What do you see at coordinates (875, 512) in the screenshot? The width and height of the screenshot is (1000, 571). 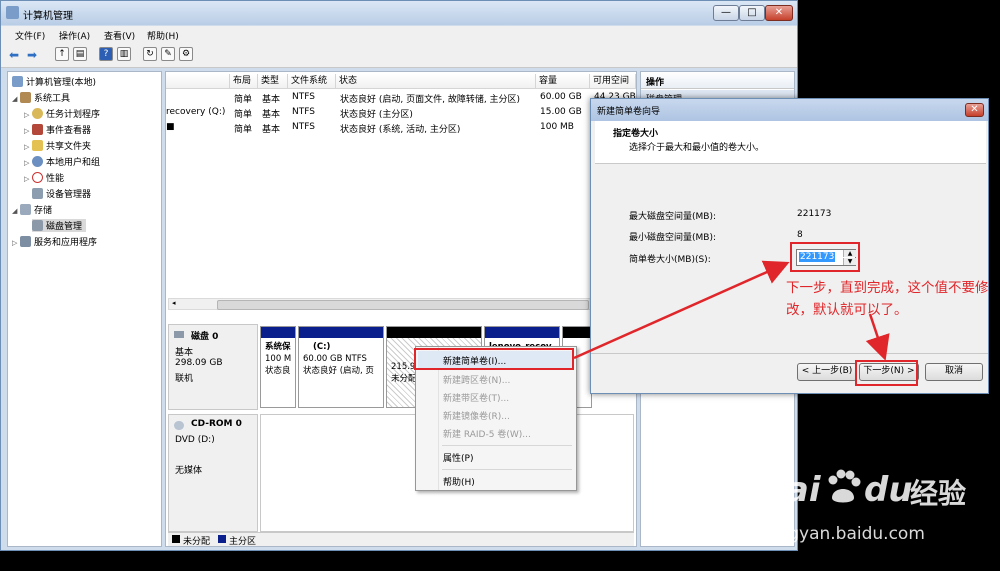 I see `baidu-watermark: Bai du 经验 jingyan.baidu.com` at bounding box center [875, 512].